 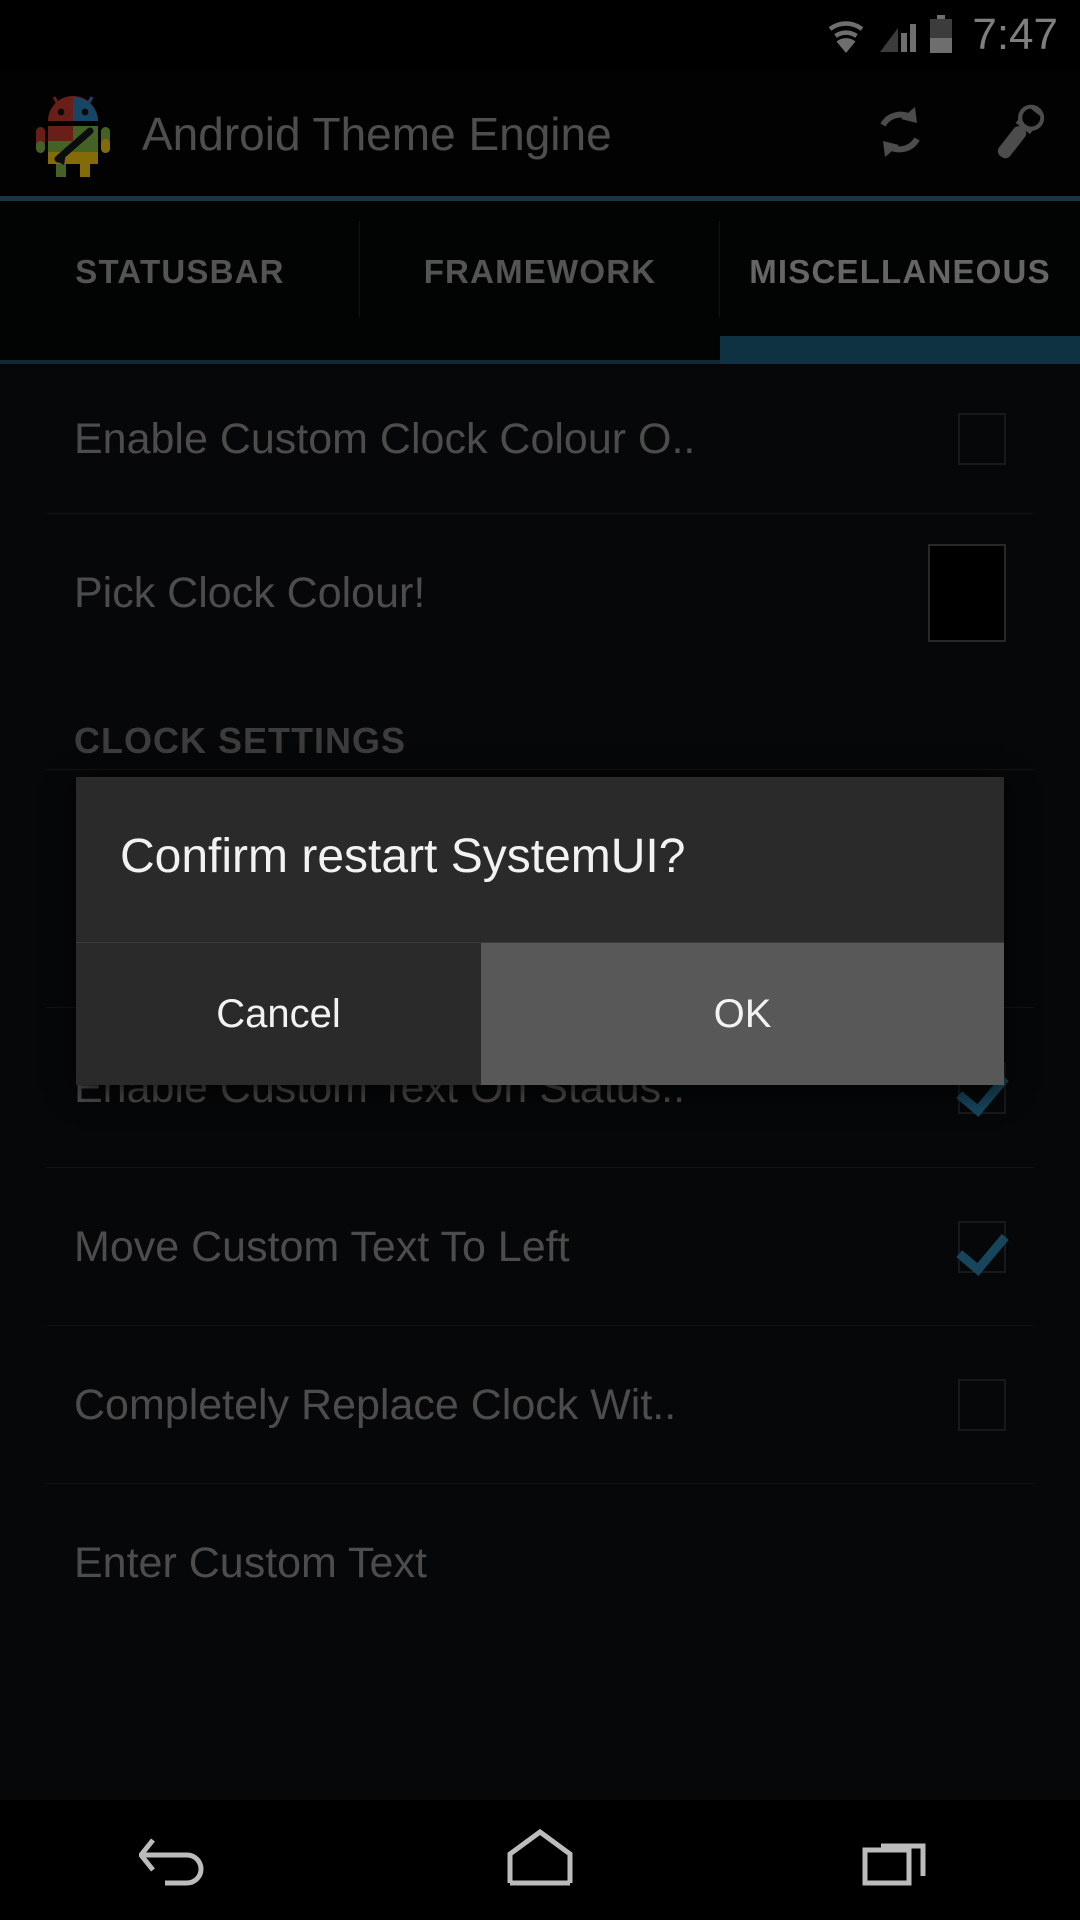 What do you see at coordinates (900, 350) in the screenshot?
I see `tab-indicator-active` at bounding box center [900, 350].